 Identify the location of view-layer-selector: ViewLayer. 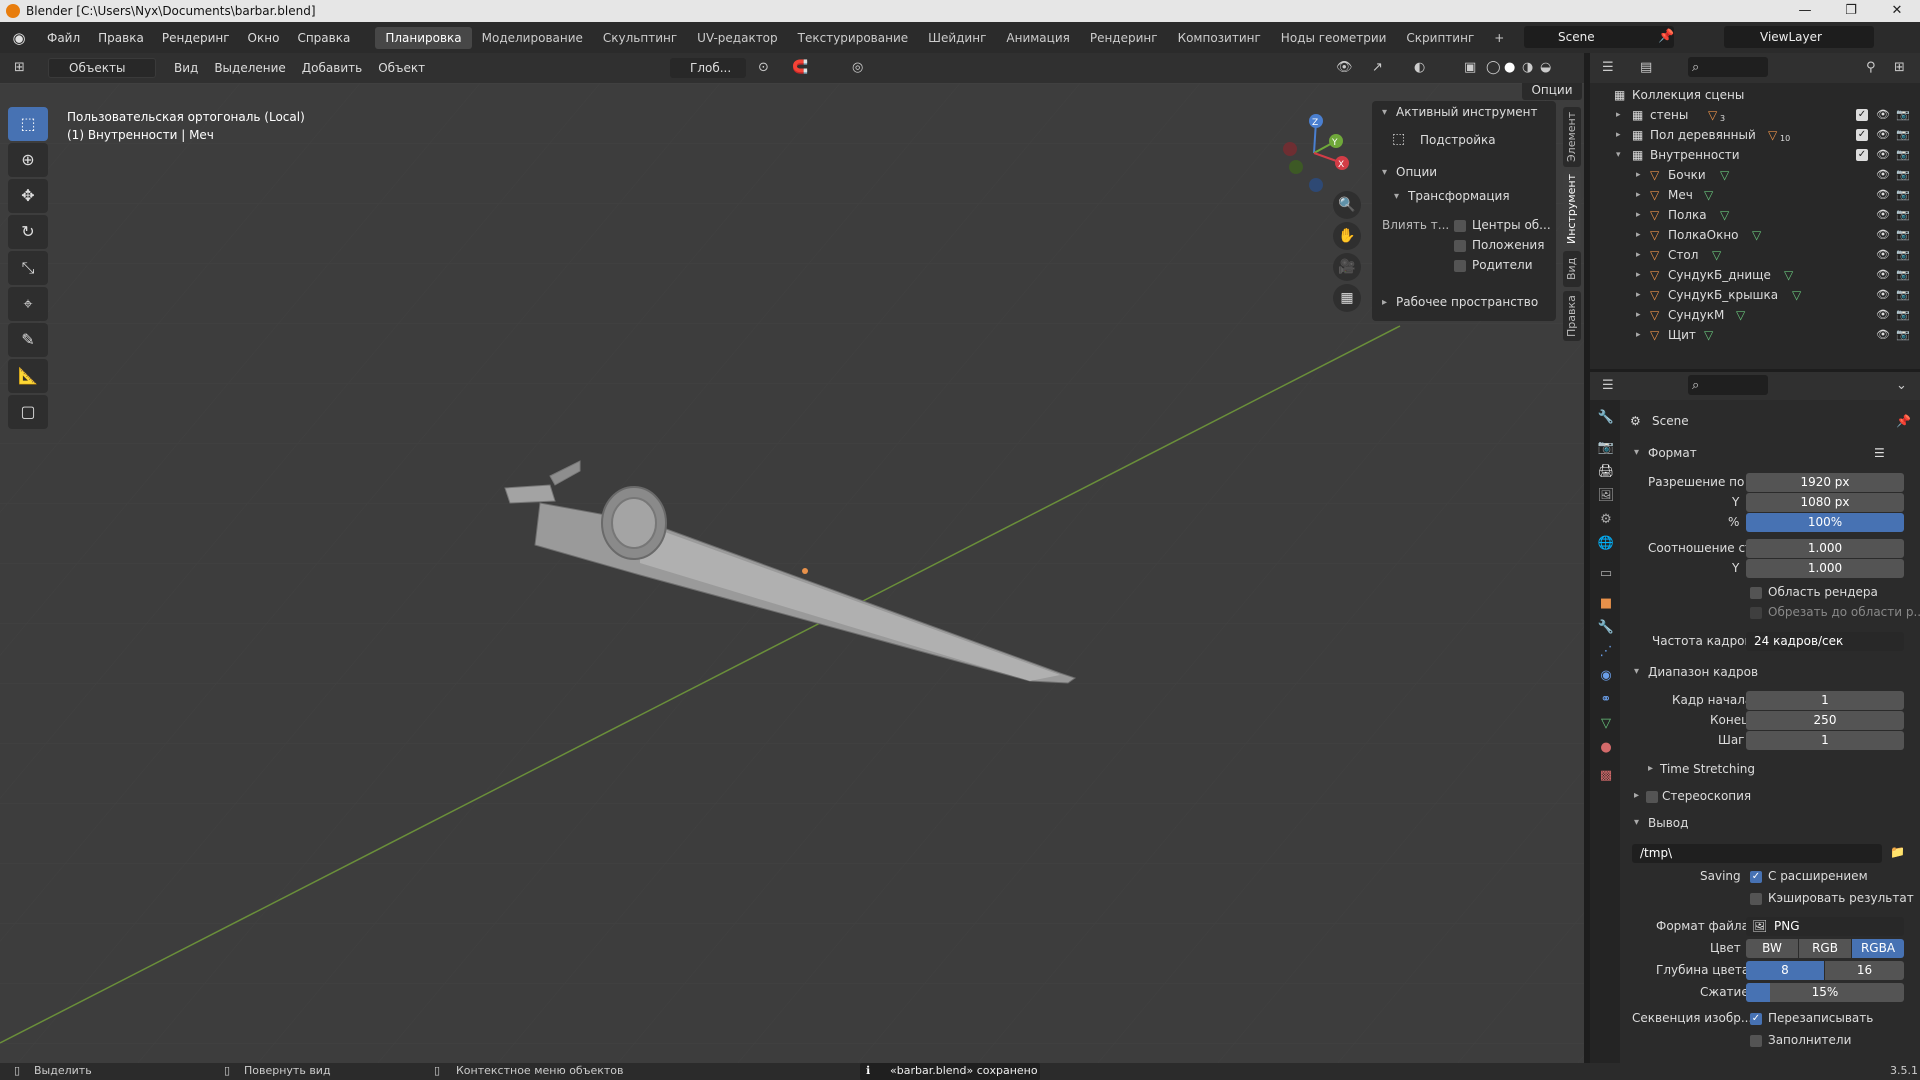
(1799, 37).